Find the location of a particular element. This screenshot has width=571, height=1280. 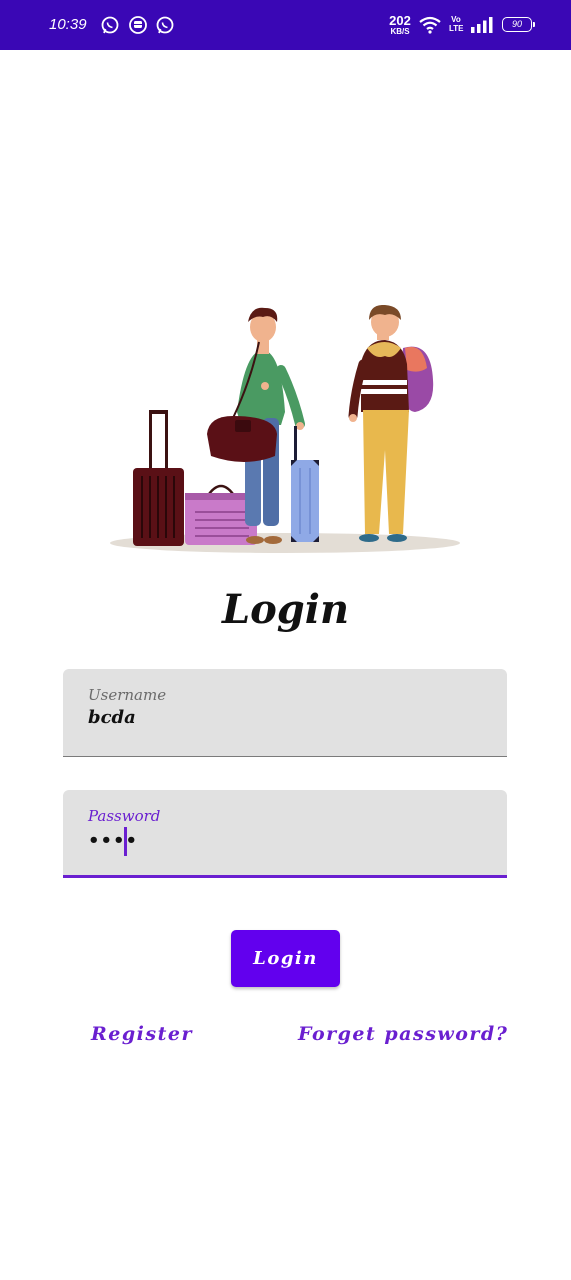

battery-indicator: 90 is located at coordinates (518, 24).